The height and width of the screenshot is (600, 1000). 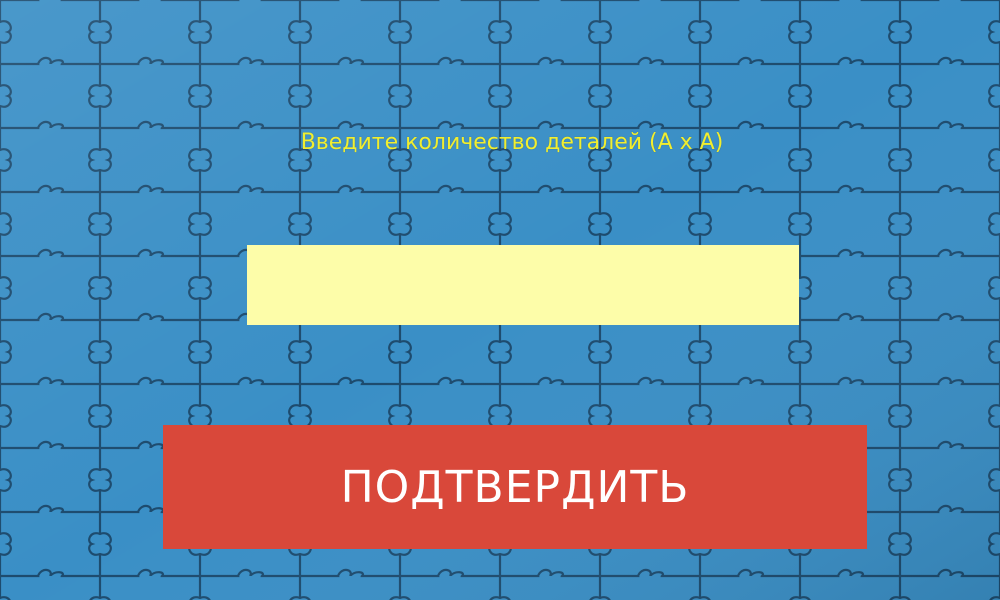 I want to click on piece-count-input, so click(x=523, y=285).